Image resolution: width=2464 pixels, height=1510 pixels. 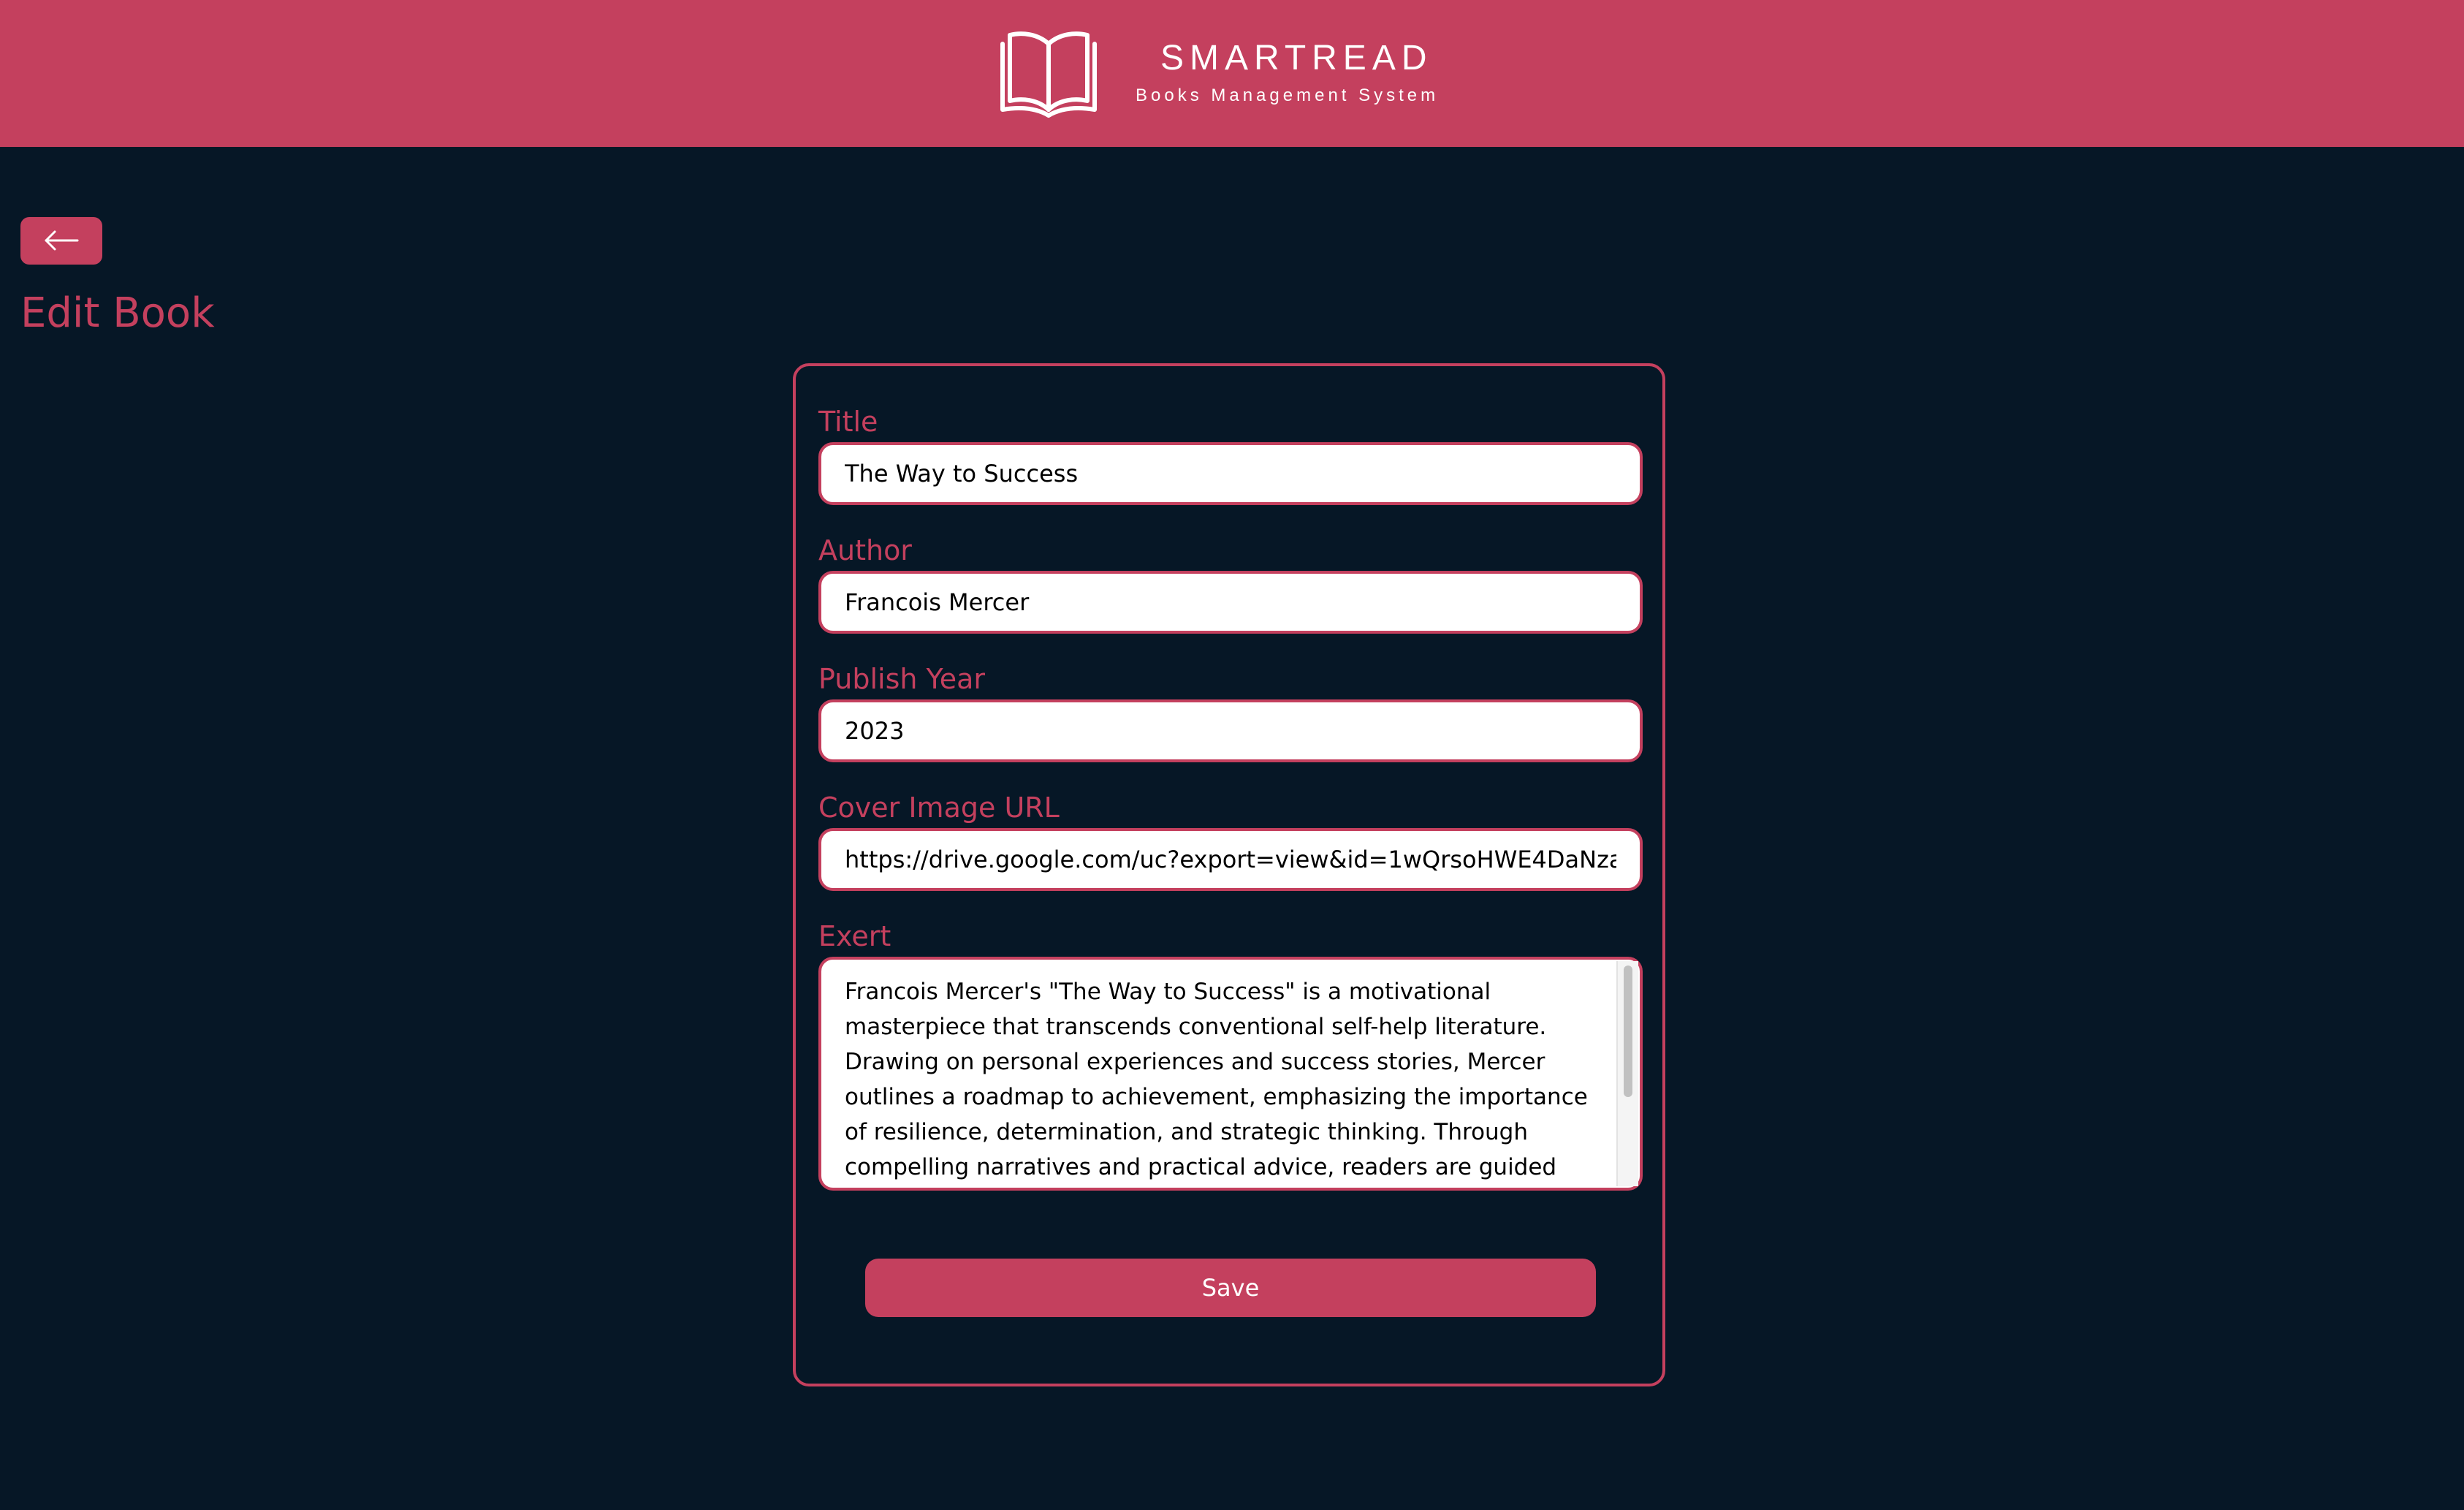 I want to click on back-button, so click(x=61, y=241).